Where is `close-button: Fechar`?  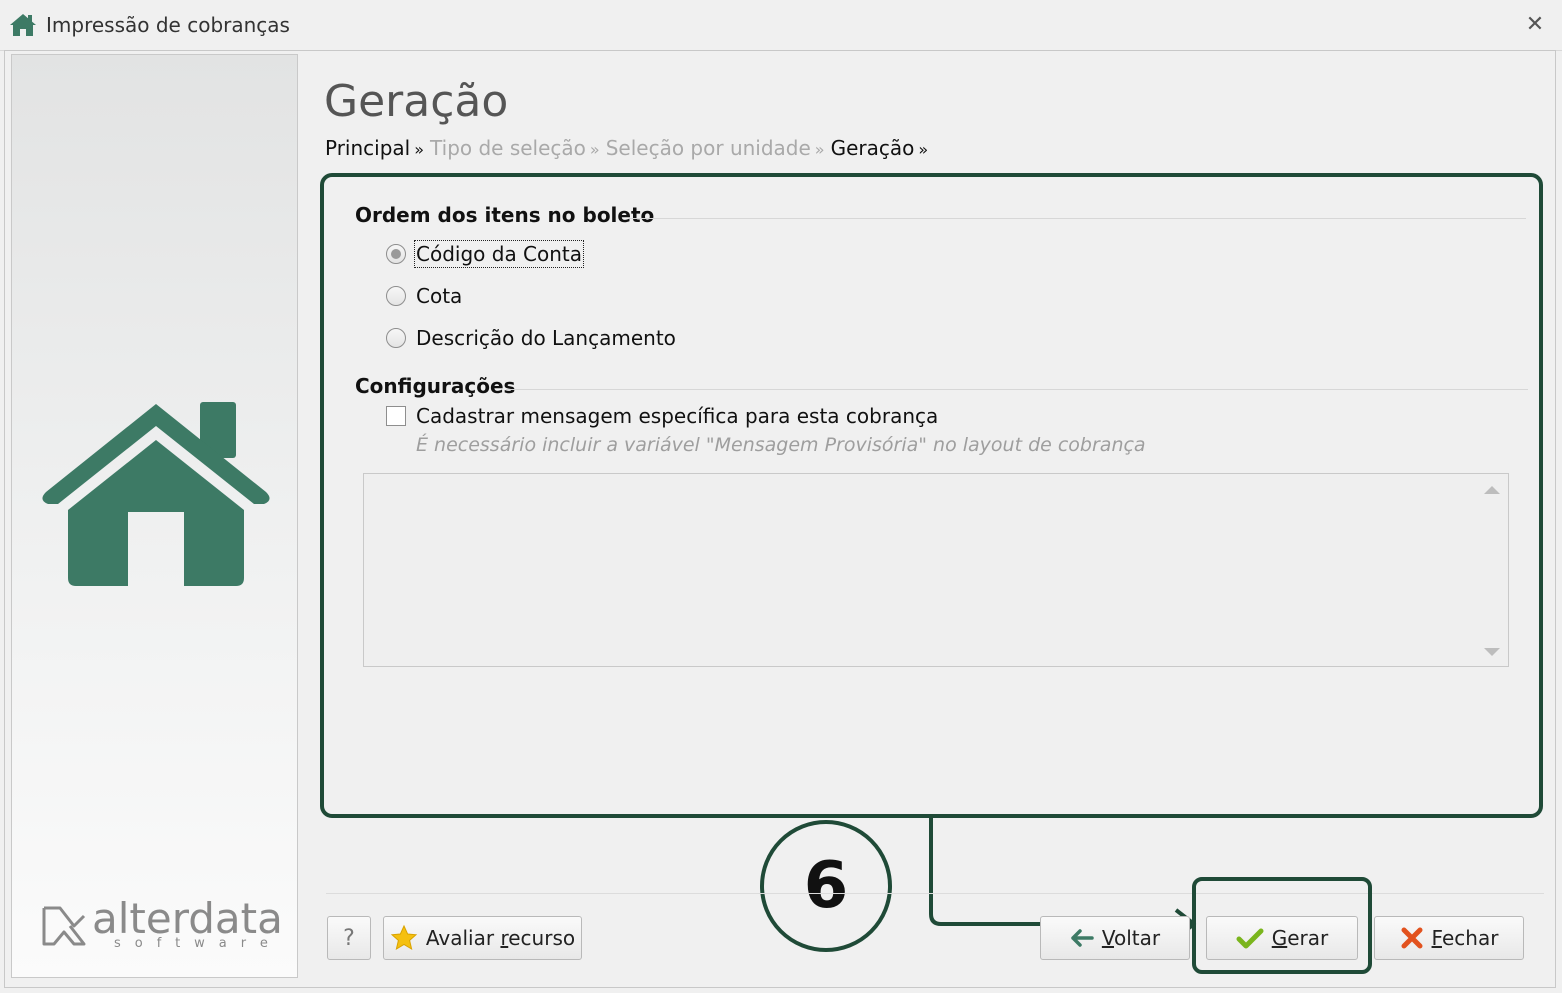 close-button: Fechar is located at coordinates (1449, 938).